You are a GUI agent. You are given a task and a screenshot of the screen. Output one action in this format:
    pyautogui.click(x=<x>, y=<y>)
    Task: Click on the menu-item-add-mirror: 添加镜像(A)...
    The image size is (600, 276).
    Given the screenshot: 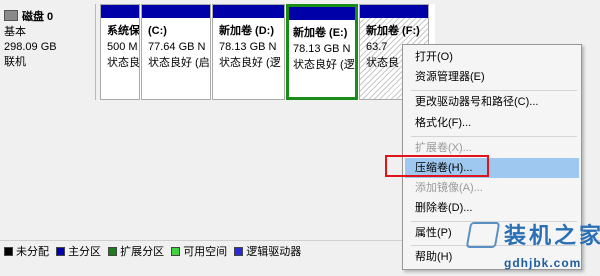 What is the action you would take?
    pyautogui.click(x=492, y=188)
    